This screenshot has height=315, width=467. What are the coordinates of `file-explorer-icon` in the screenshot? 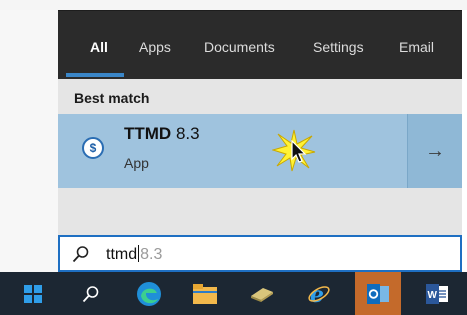 It's located at (205, 293).